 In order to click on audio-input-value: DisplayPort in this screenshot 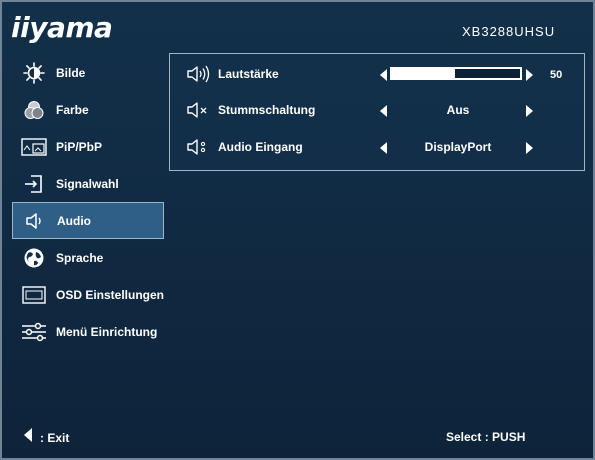, I will do `click(458, 147)`.